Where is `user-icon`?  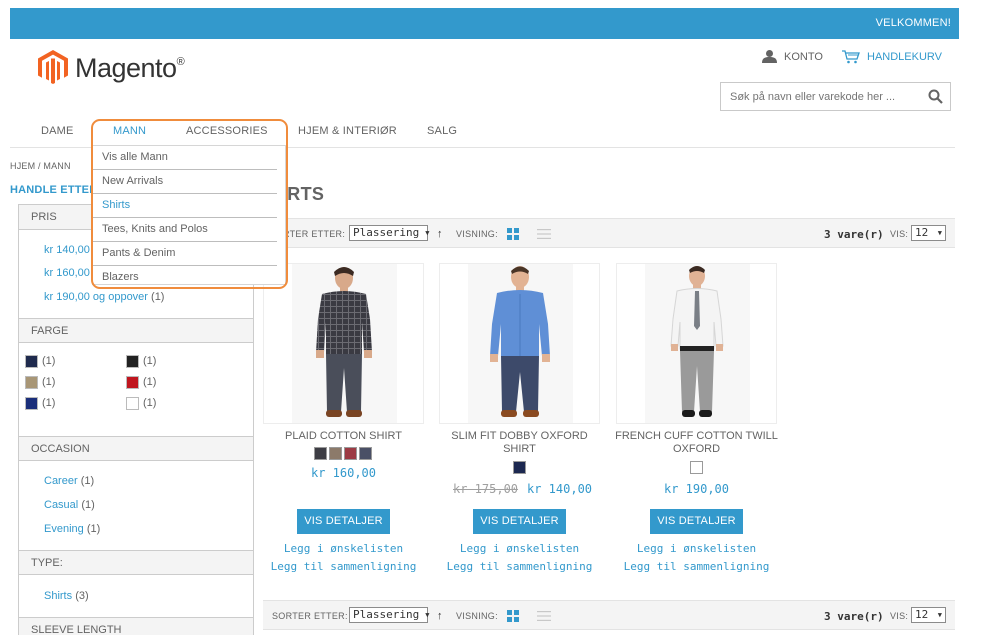 user-icon is located at coordinates (769, 56).